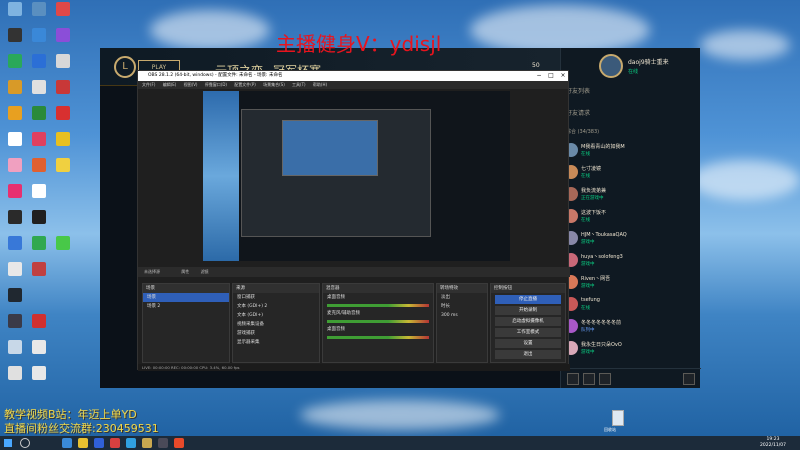 The height and width of the screenshot is (450, 800). Describe the element at coordinates (631, 150) in the screenshot. I see `friend-item: M我看青山的如我M 在线` at that location.